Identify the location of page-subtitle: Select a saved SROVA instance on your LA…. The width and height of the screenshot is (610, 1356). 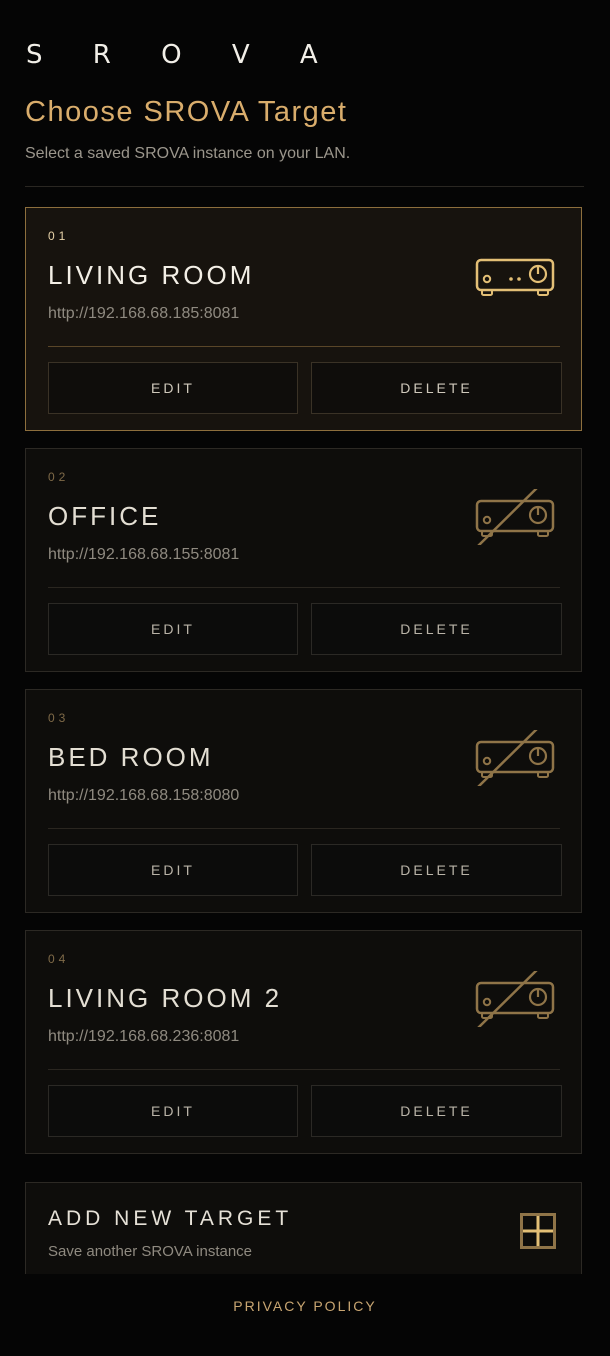
(188, 153).